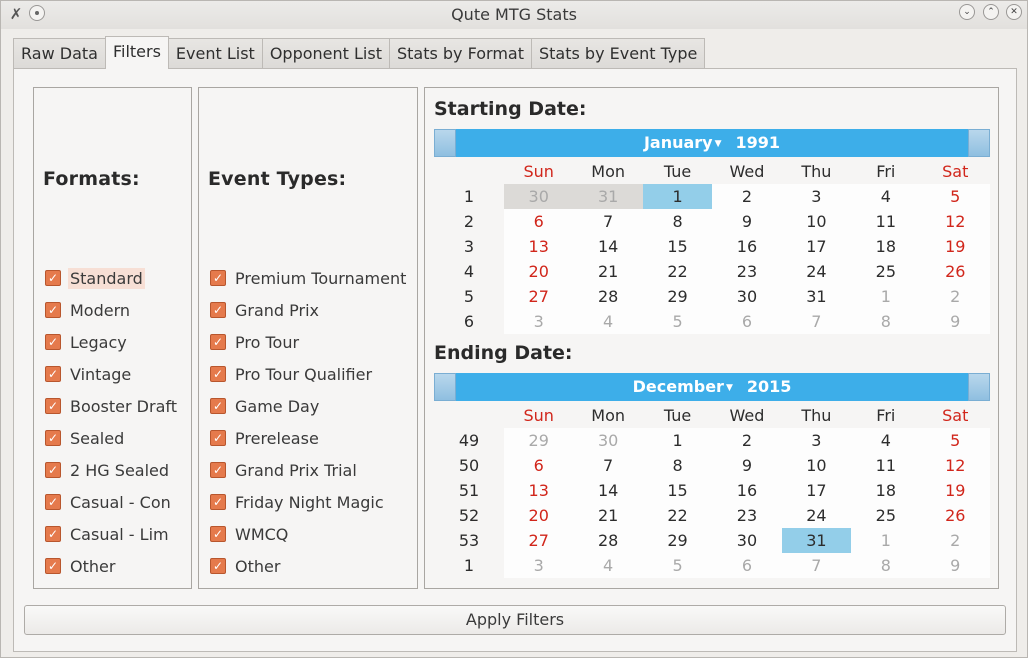 The image size is (1028, 658). I want to click on event-checkbox-friday-night-magic: ✓ Friday Night Magic, so click(298, 502).